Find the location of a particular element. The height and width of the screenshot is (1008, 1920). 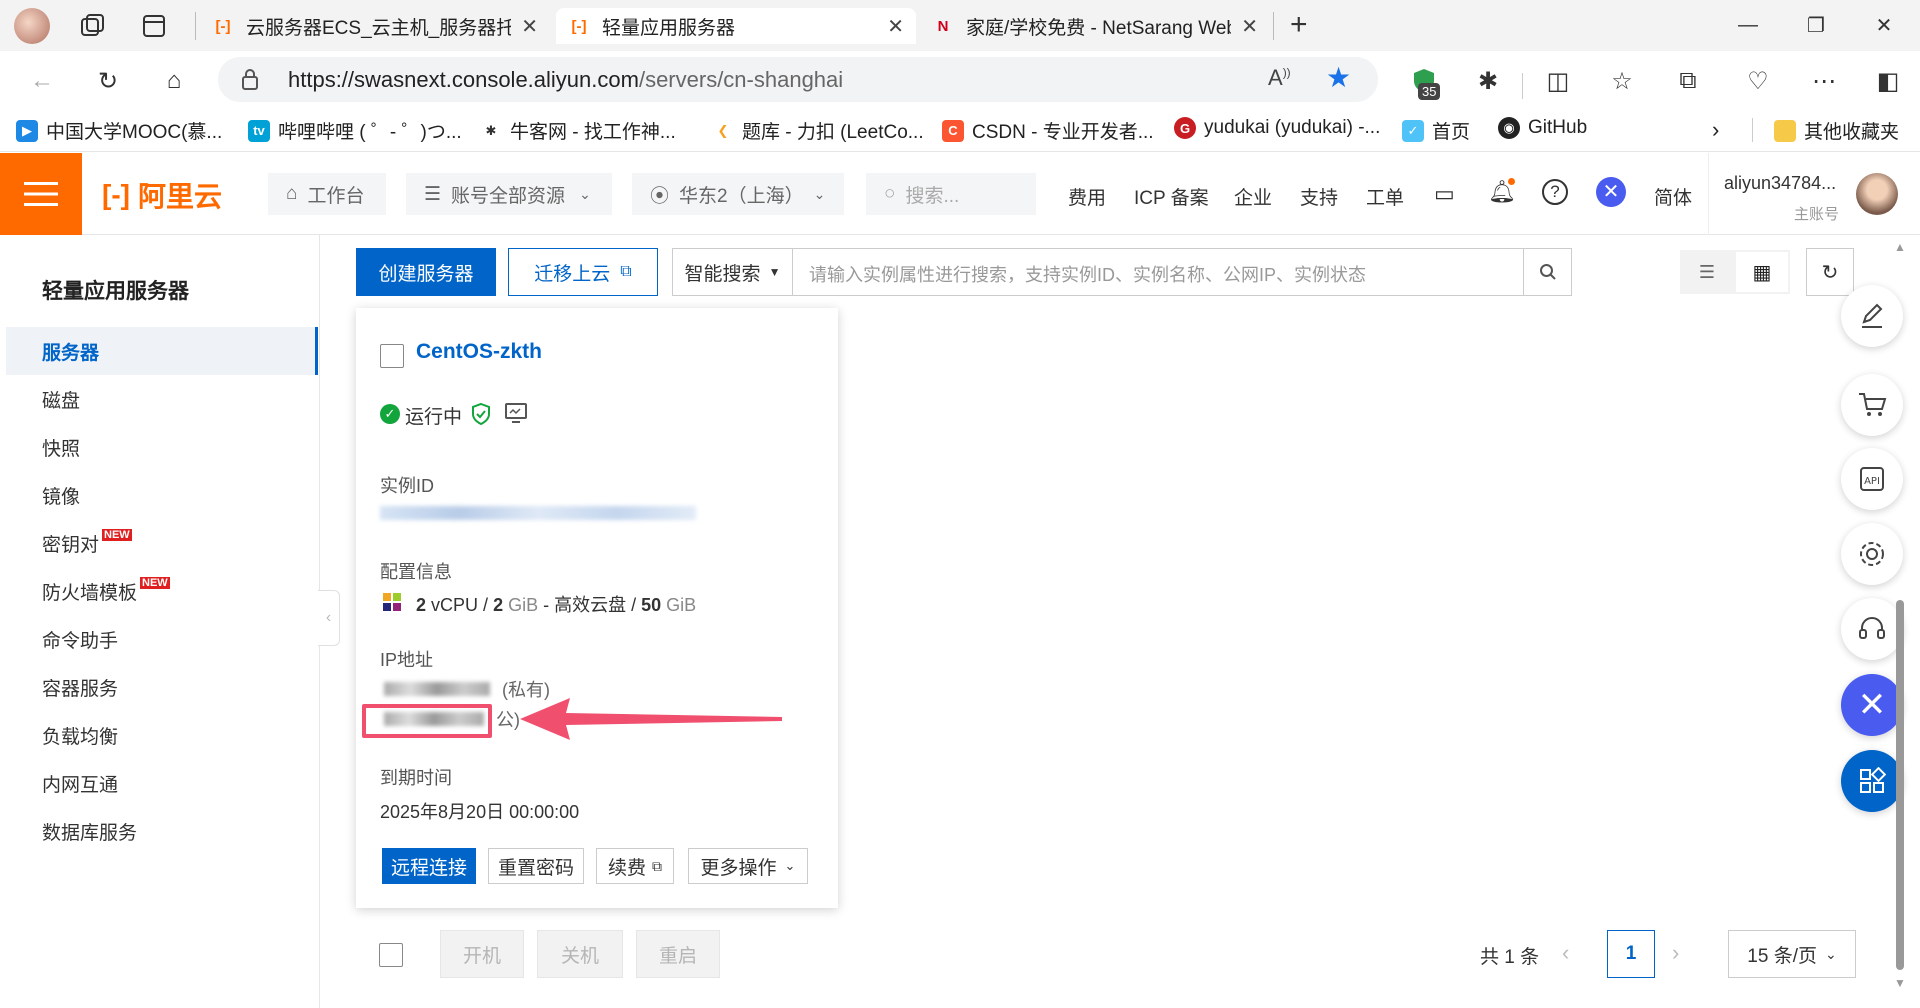

create-server-button: 创建服务器 is located at coordinates (426, 272).